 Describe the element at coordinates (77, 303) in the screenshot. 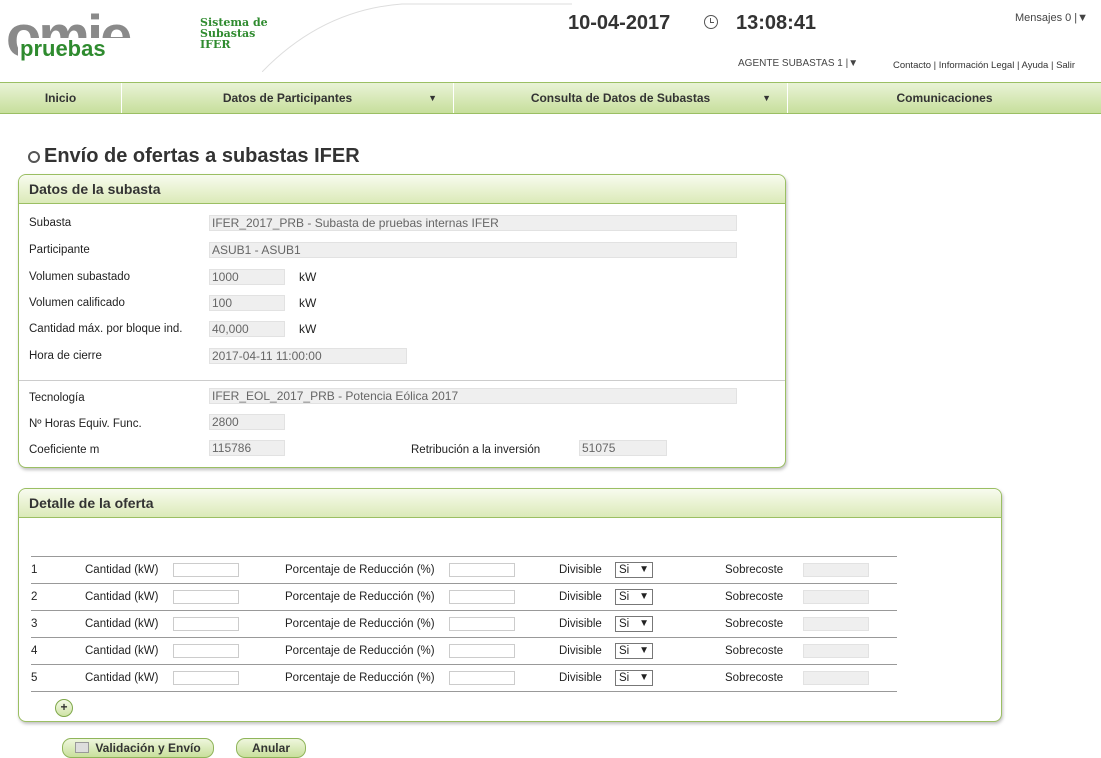

I see `volumen-calificado-label: Volumen calificado` at that location.